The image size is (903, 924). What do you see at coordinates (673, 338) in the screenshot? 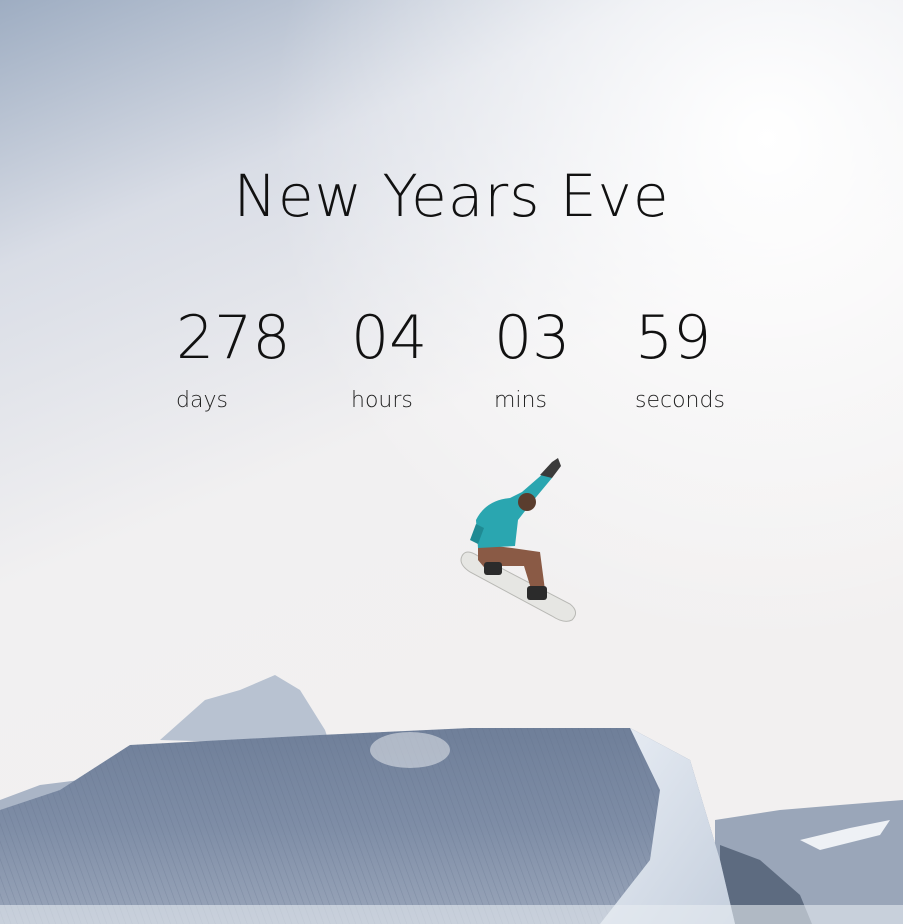
I see `seconds-value: 59` at bounding box center [673, 338].